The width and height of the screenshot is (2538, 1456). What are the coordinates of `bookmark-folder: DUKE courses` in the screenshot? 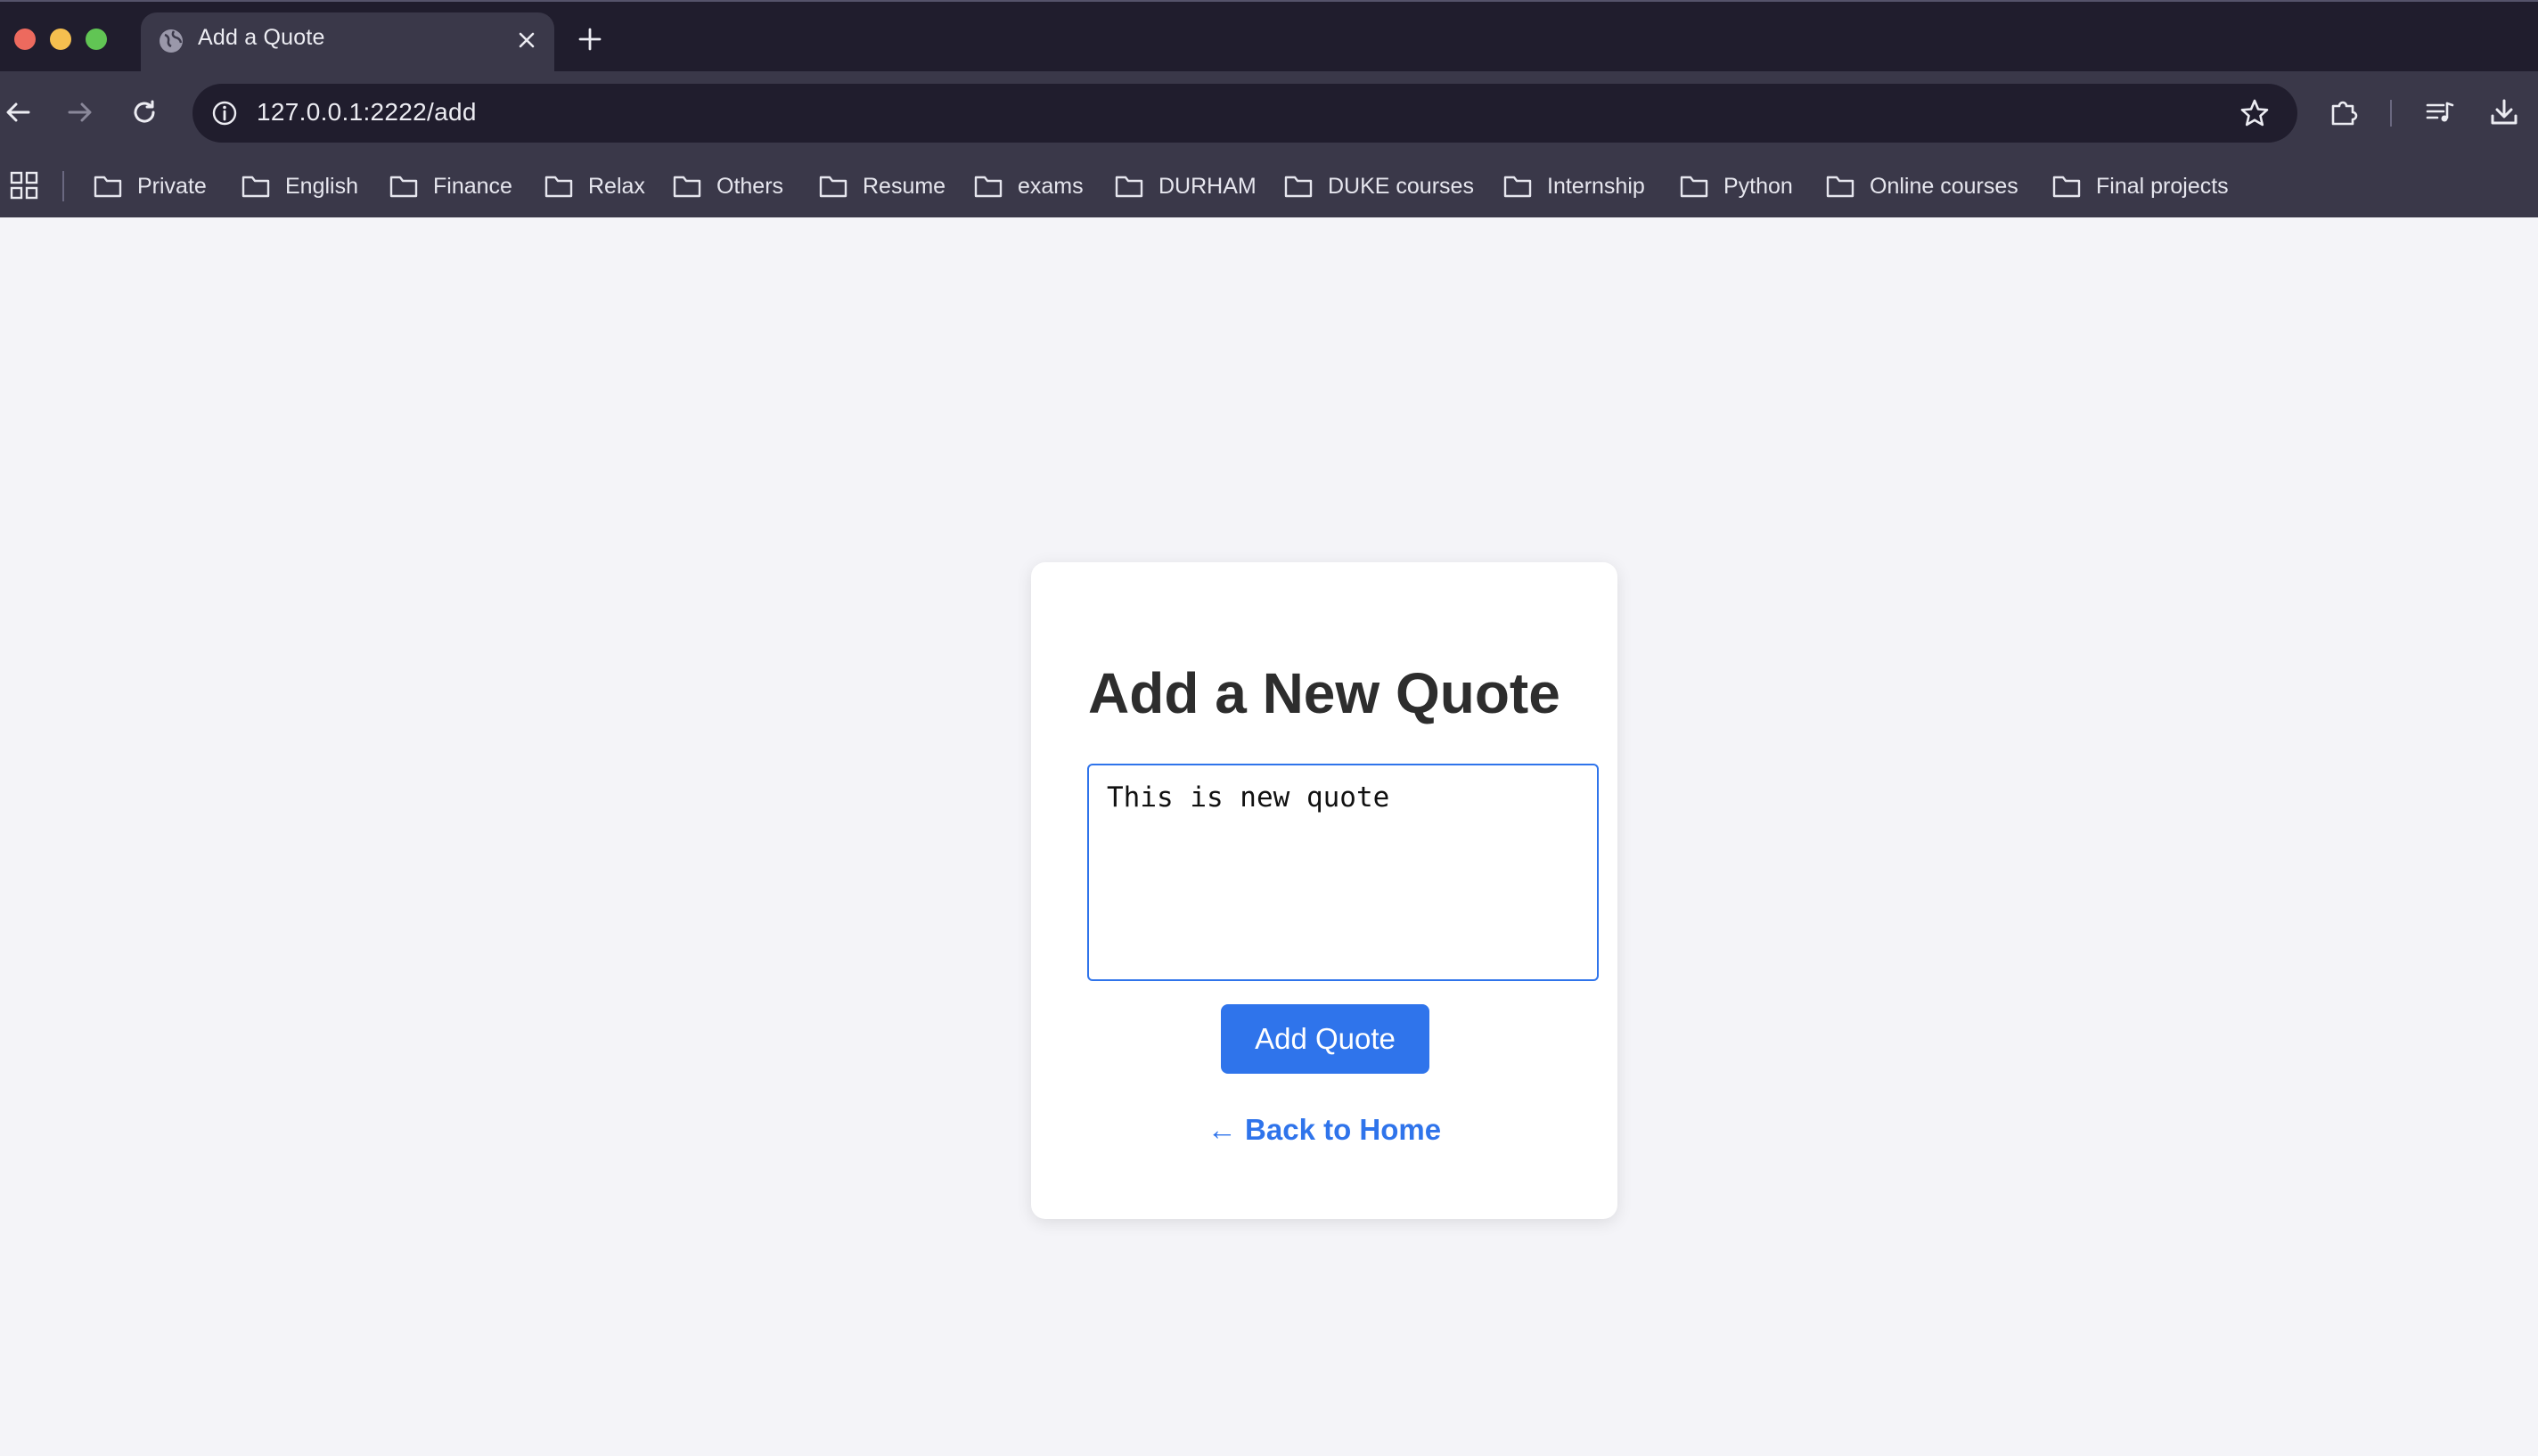 It's located at (1378, 187).